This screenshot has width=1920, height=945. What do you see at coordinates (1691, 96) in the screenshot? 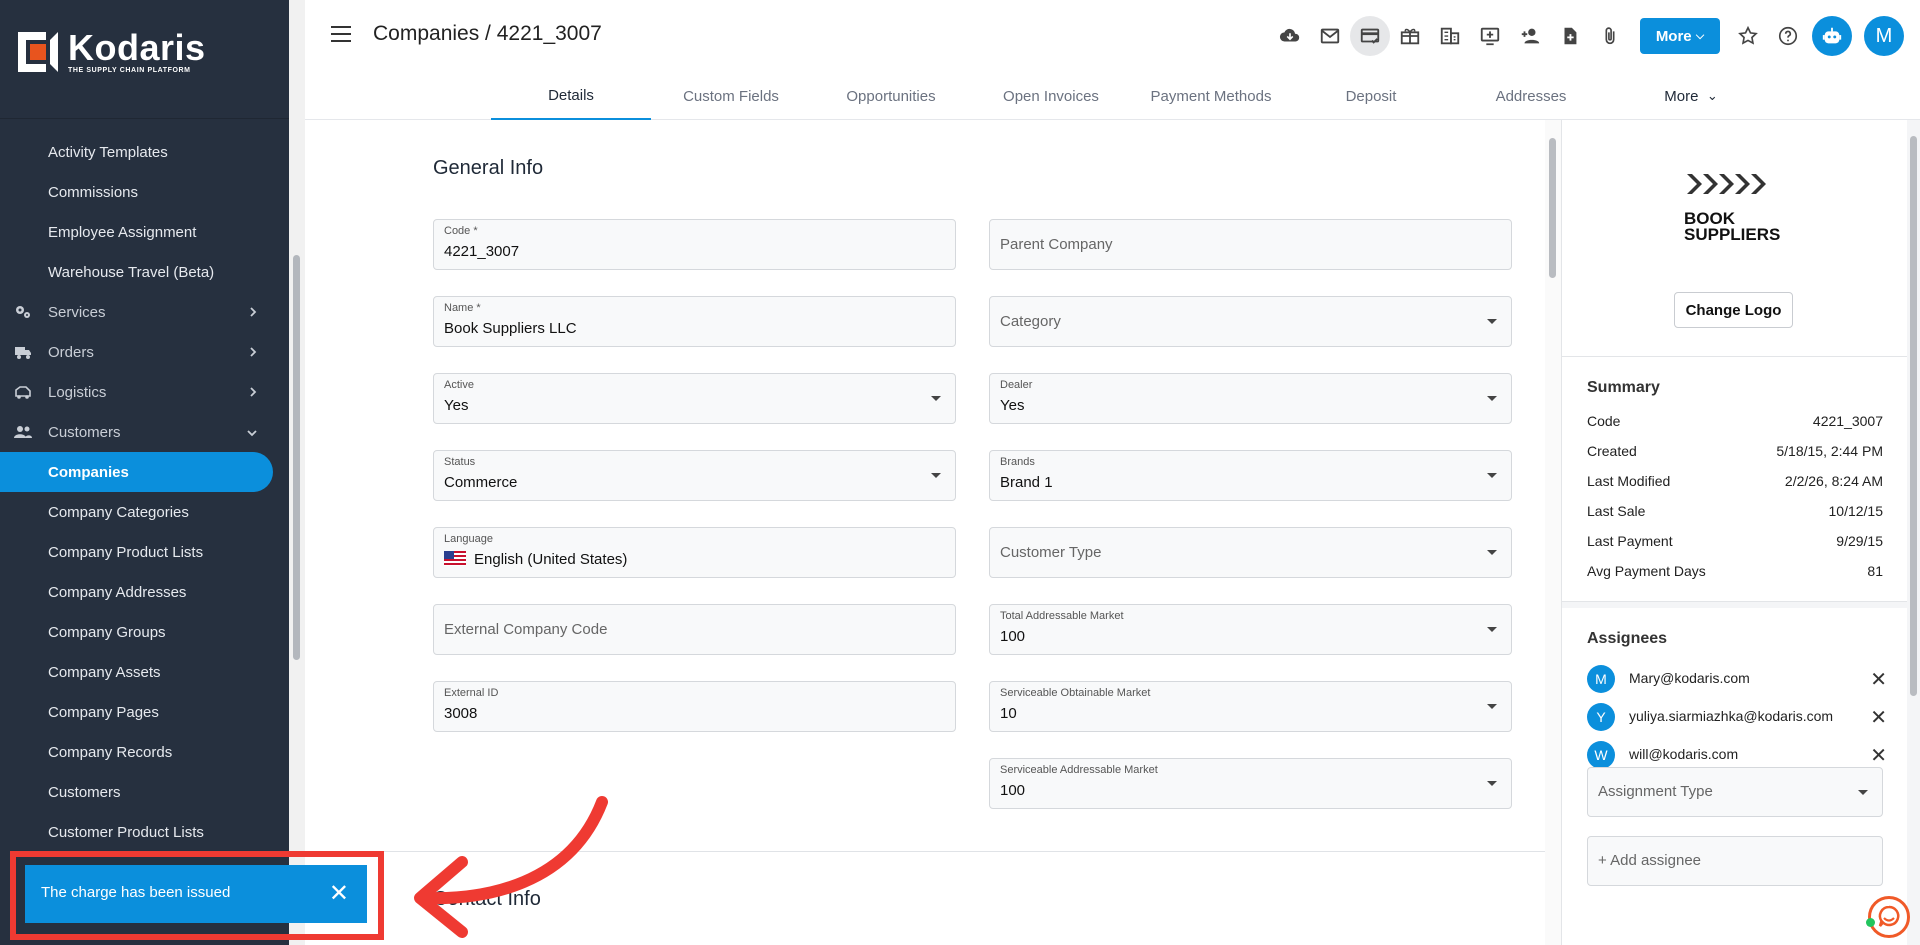
I see `tab-more: More ⌄` at bounding box center [1691, 96].